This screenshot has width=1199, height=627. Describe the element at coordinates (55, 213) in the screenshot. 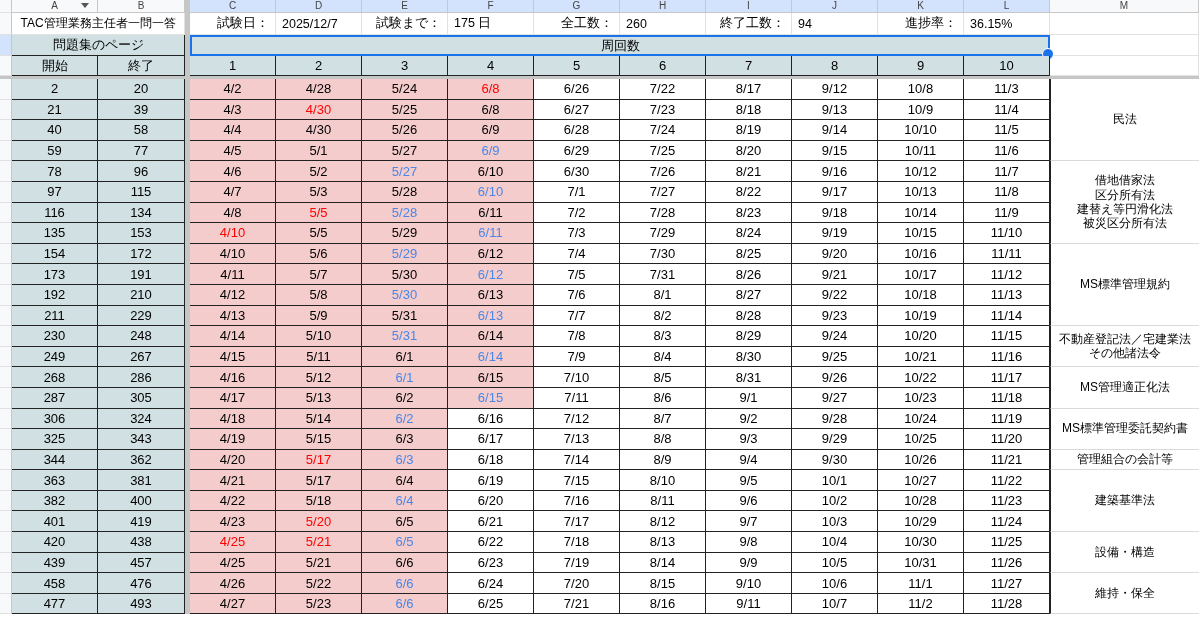

I see `table-cell: 116` at that location.